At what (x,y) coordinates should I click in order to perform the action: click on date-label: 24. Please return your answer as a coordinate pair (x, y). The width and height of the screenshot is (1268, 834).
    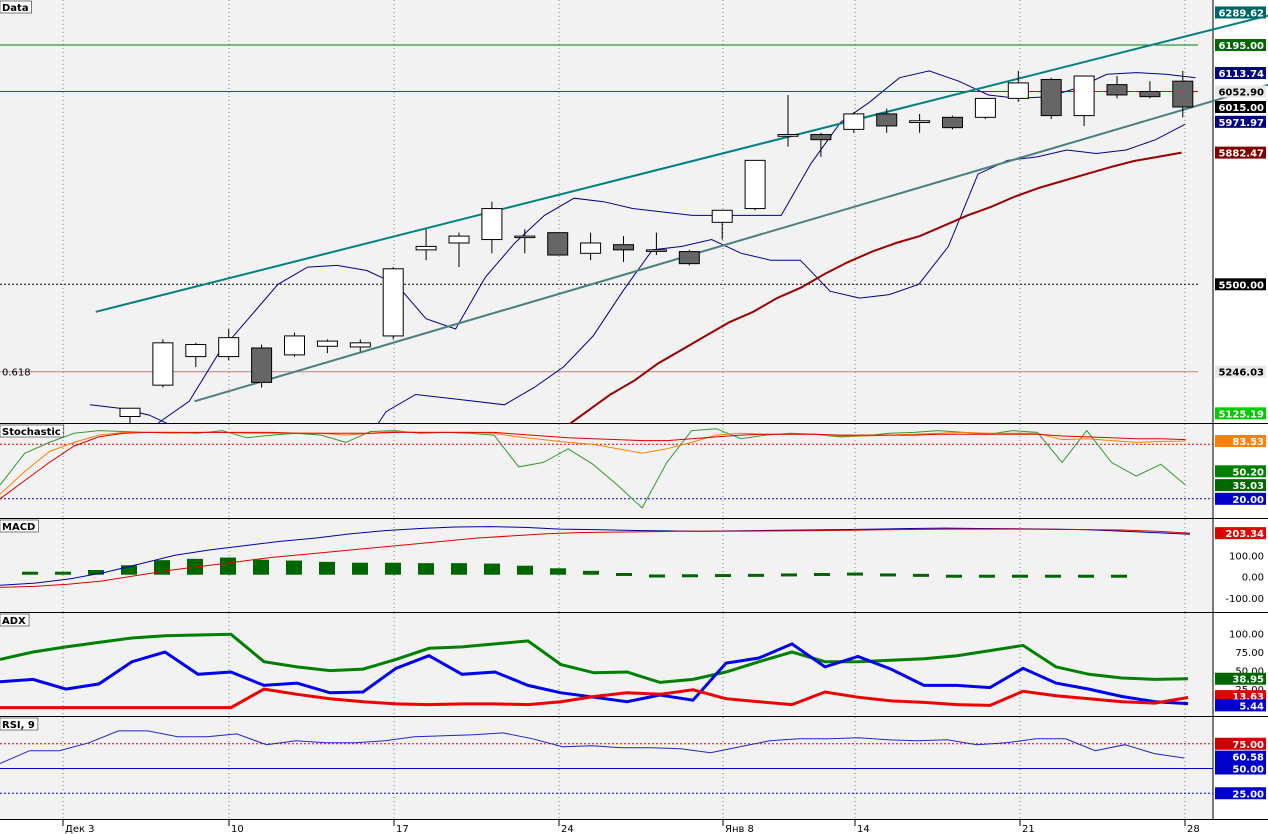
    Looking at the image, I should click on (567, 829).